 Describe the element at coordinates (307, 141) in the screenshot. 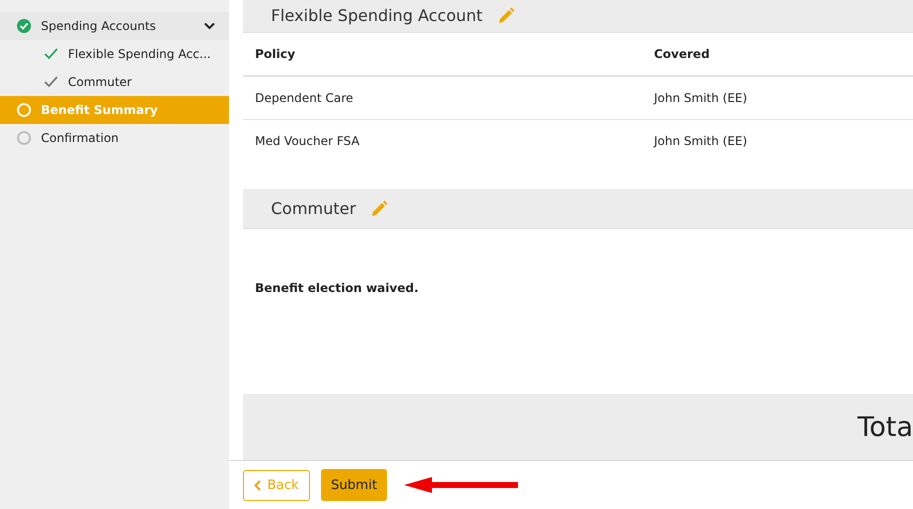

I see `table-cell-text: Med Voucher FSA` at that location.